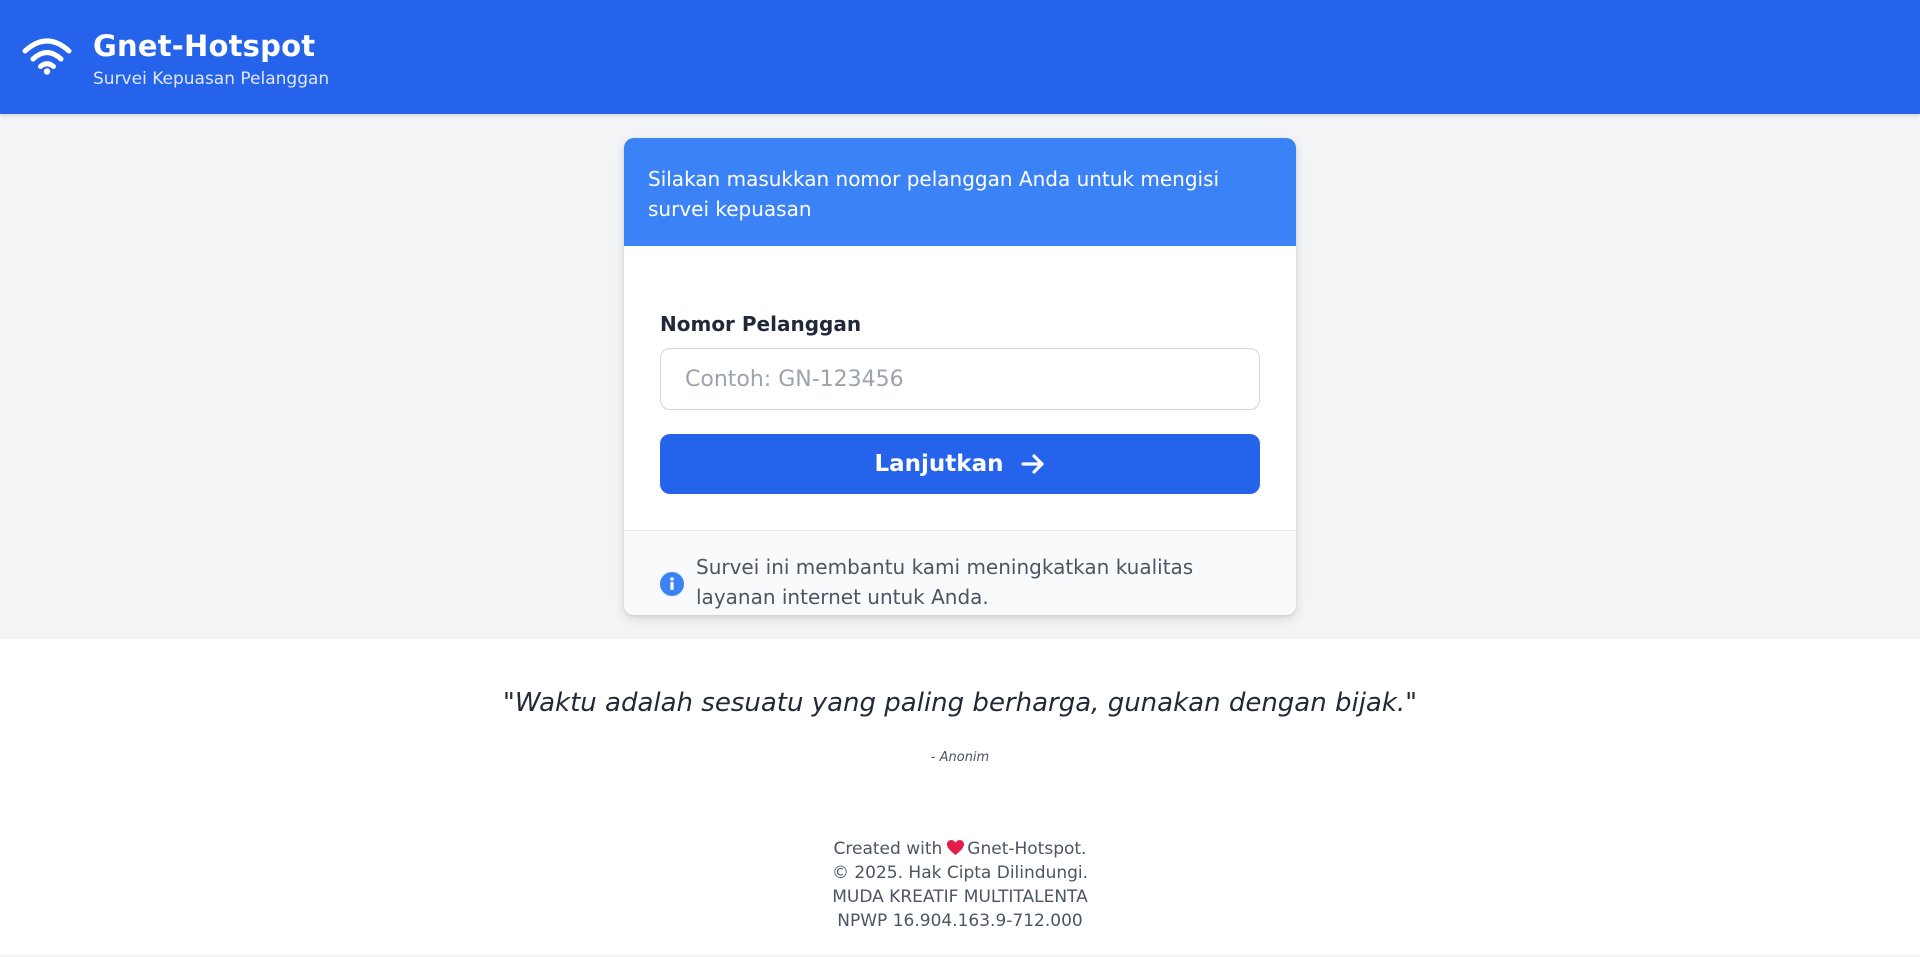  What do you see at coordinates (939, 464) in the screenshot?
I see `continue-button-label: Lanjutkan` at bounding box center [939, 464].